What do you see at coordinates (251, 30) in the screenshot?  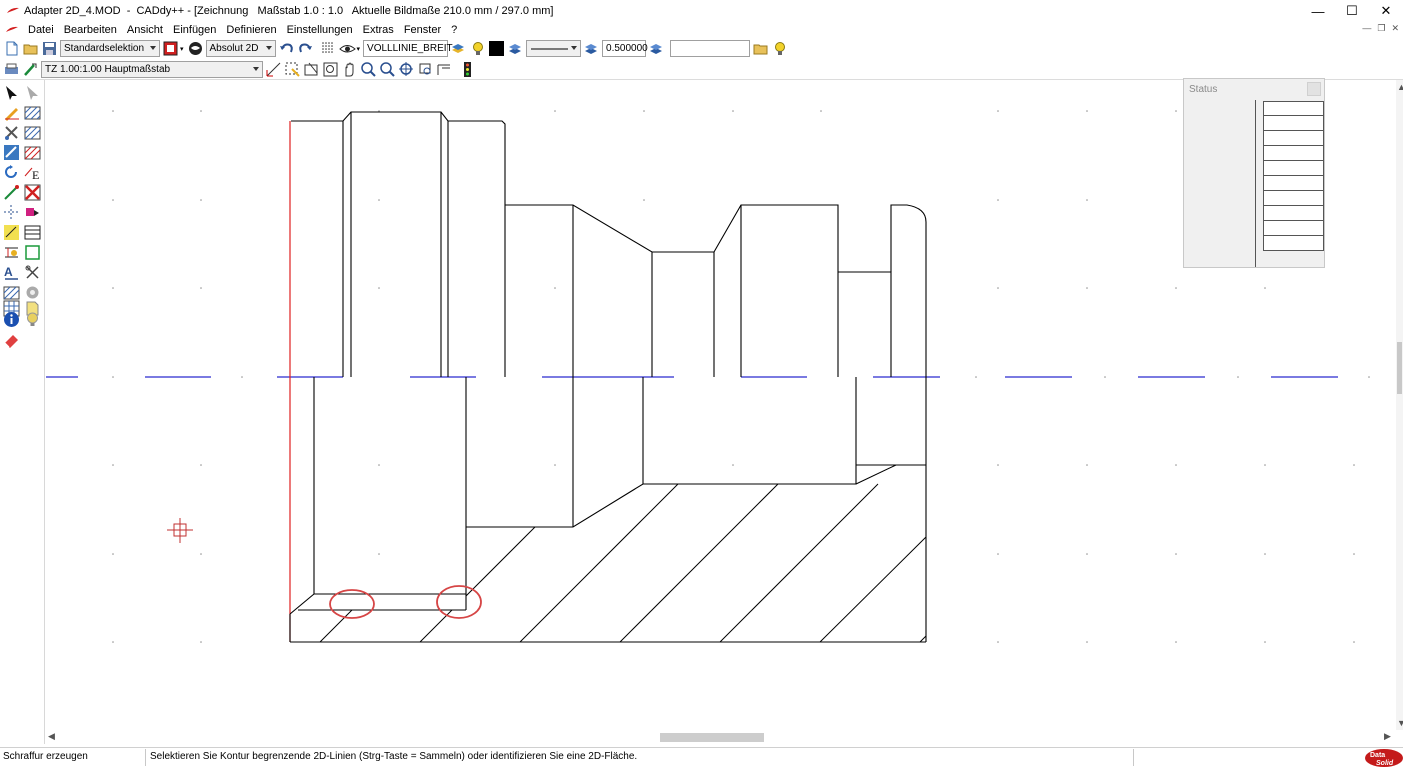 I see `menu-definieren: Definieren` at bounding box center [251, 30].